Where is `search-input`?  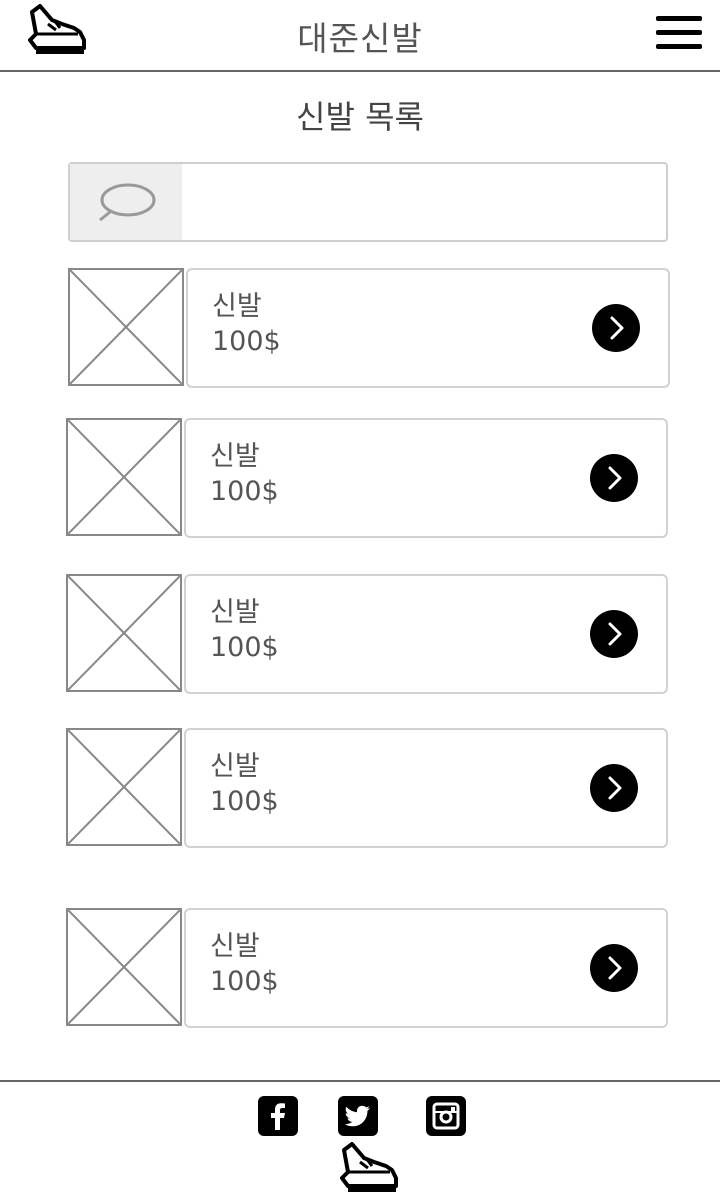 search-input is located at coordinates (424, 202).